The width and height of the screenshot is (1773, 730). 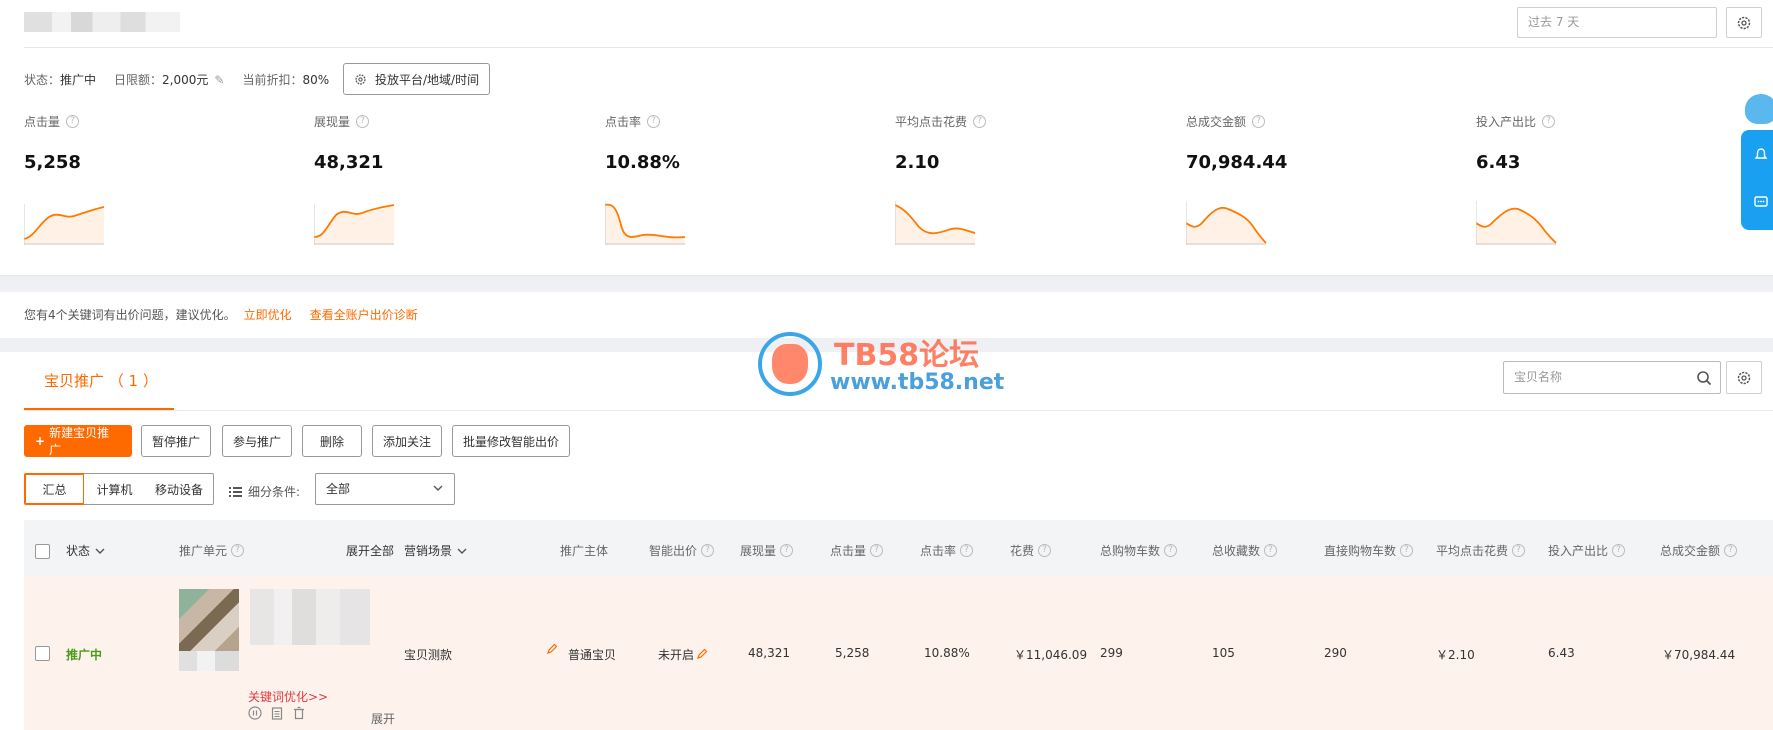 I want to click on tab-item-promotion: 宝贝推广 （ 1 ）, so click(x=99, y=381).